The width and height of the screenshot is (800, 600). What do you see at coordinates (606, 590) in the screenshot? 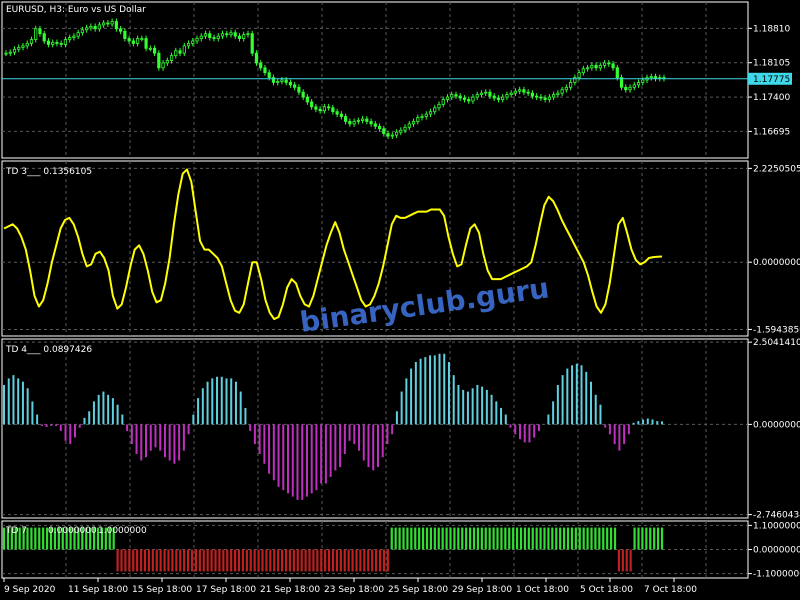
I see `x-axis-label: 5 Oct 18:00` at bounding box center [606, 590].